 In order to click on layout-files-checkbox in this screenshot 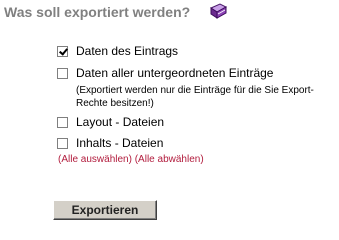, I will do `click(62, 122)`.